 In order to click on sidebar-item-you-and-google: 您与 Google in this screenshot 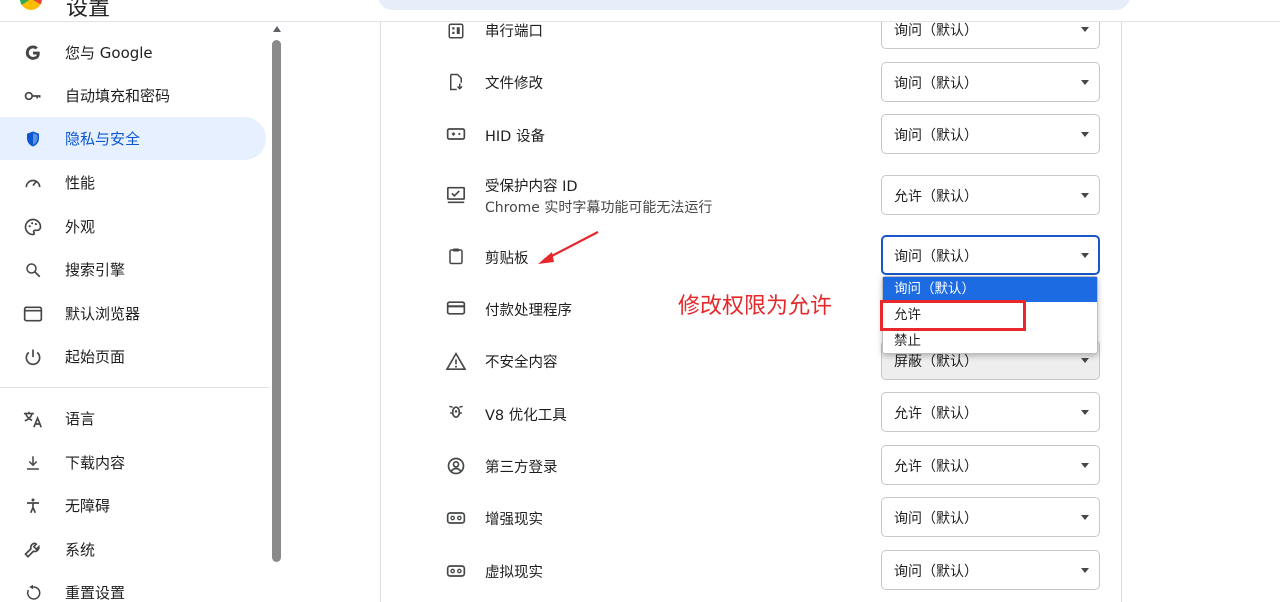, I will do `click(133, 52)`.